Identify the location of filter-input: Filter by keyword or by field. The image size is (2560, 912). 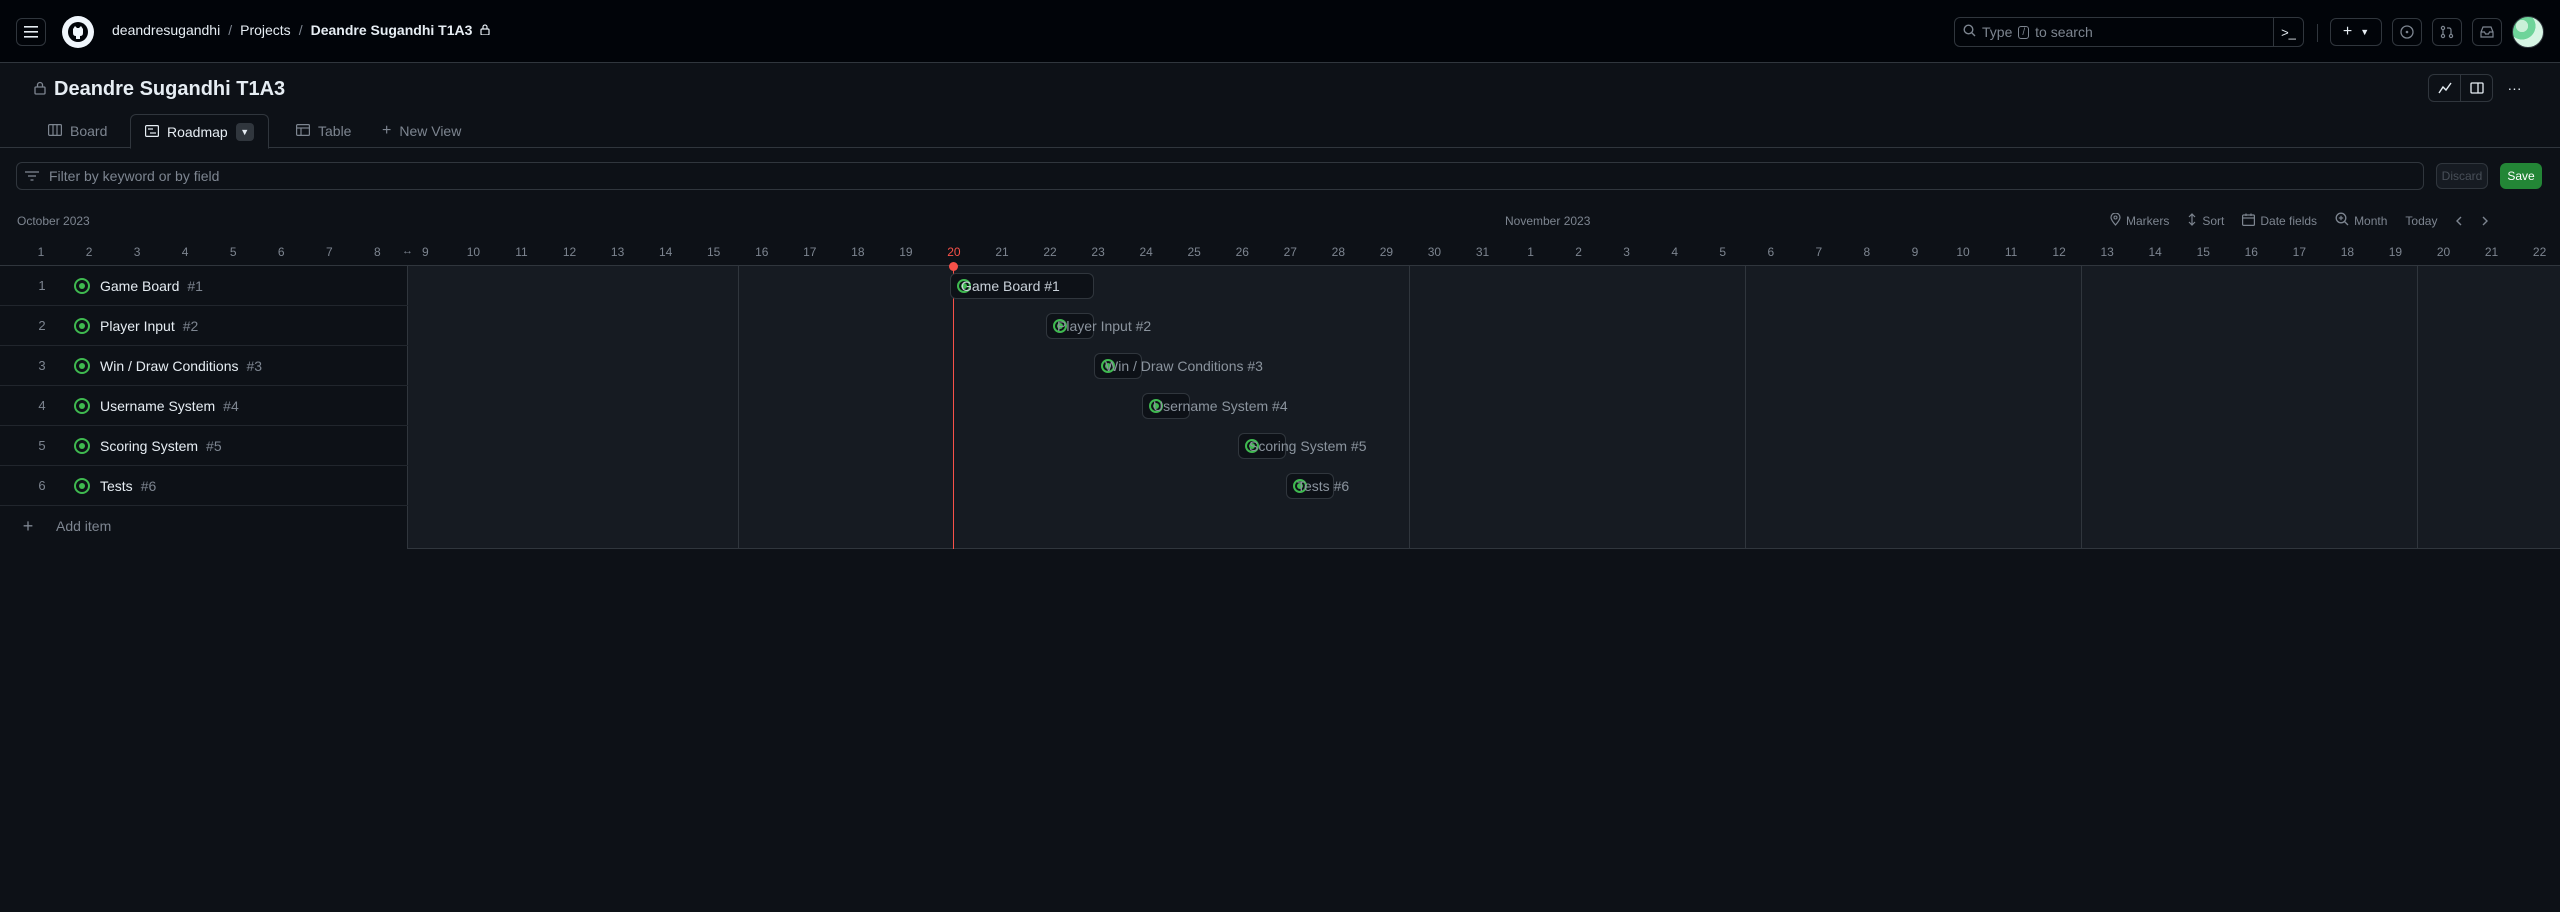
(1220, 176).